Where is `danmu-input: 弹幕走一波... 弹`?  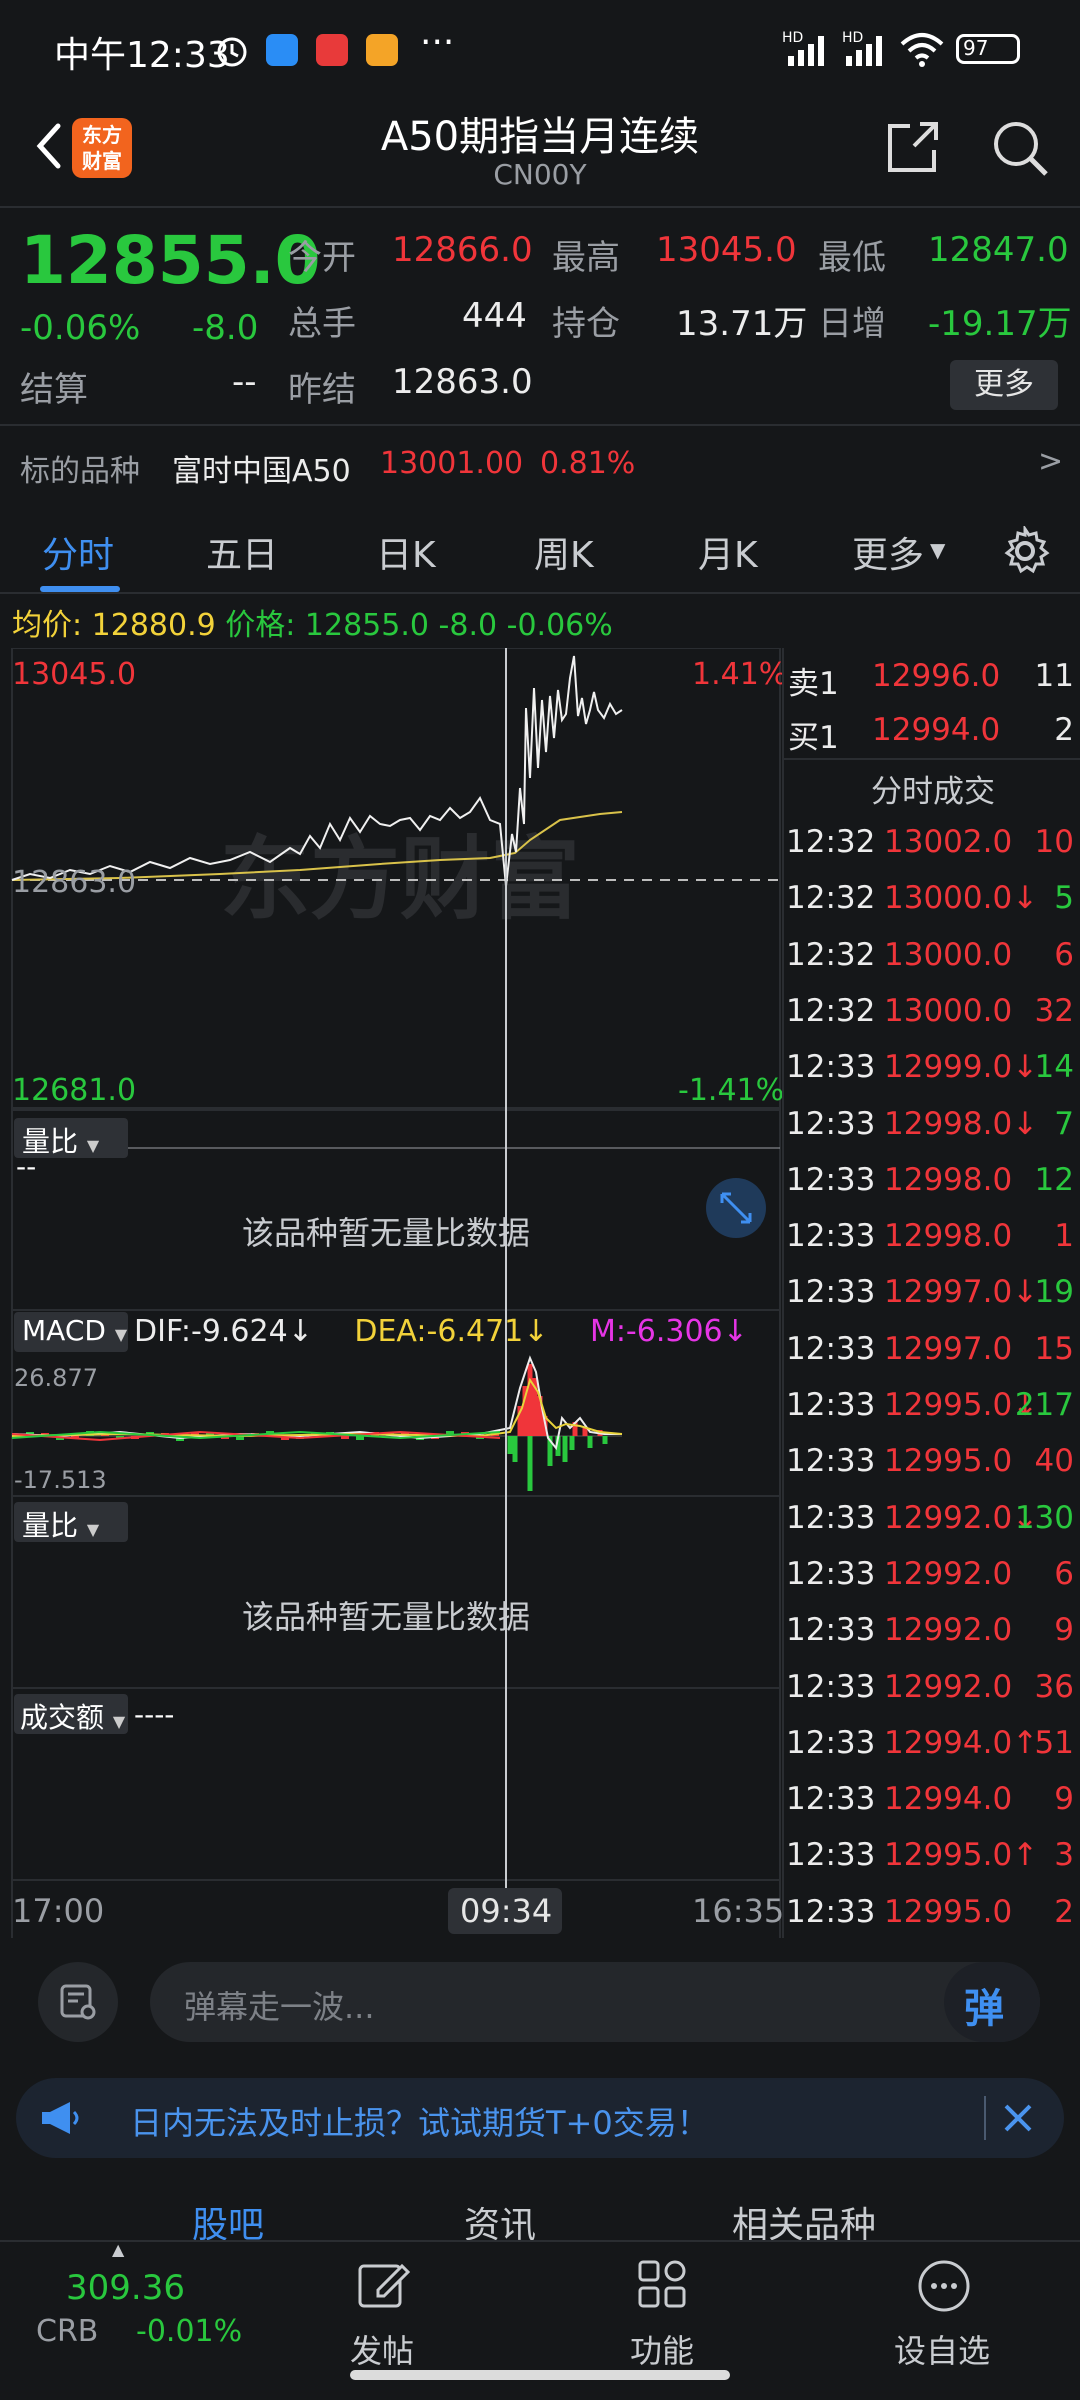 danmu-input: 弹幕走一波... 弹 is located at coordinates (595, 2002).